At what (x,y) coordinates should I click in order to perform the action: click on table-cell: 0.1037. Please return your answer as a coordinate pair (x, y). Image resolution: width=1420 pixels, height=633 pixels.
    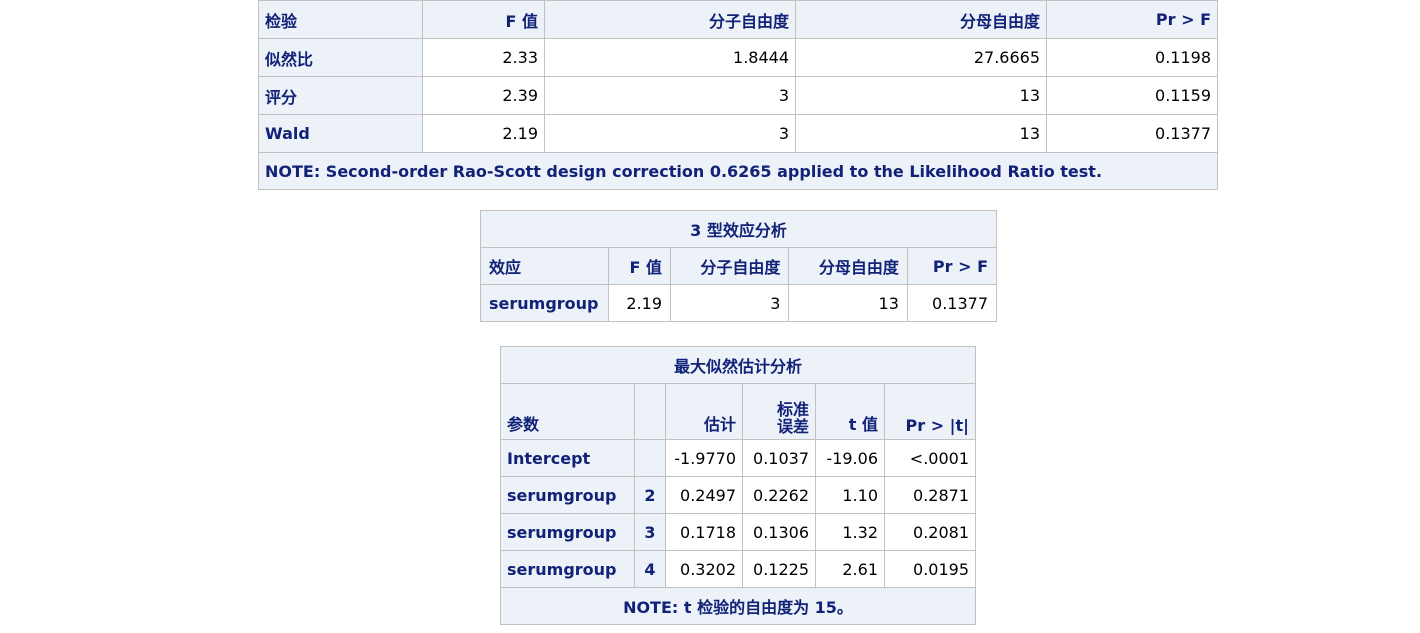
    Looking at the image, I should click on (779, 458).